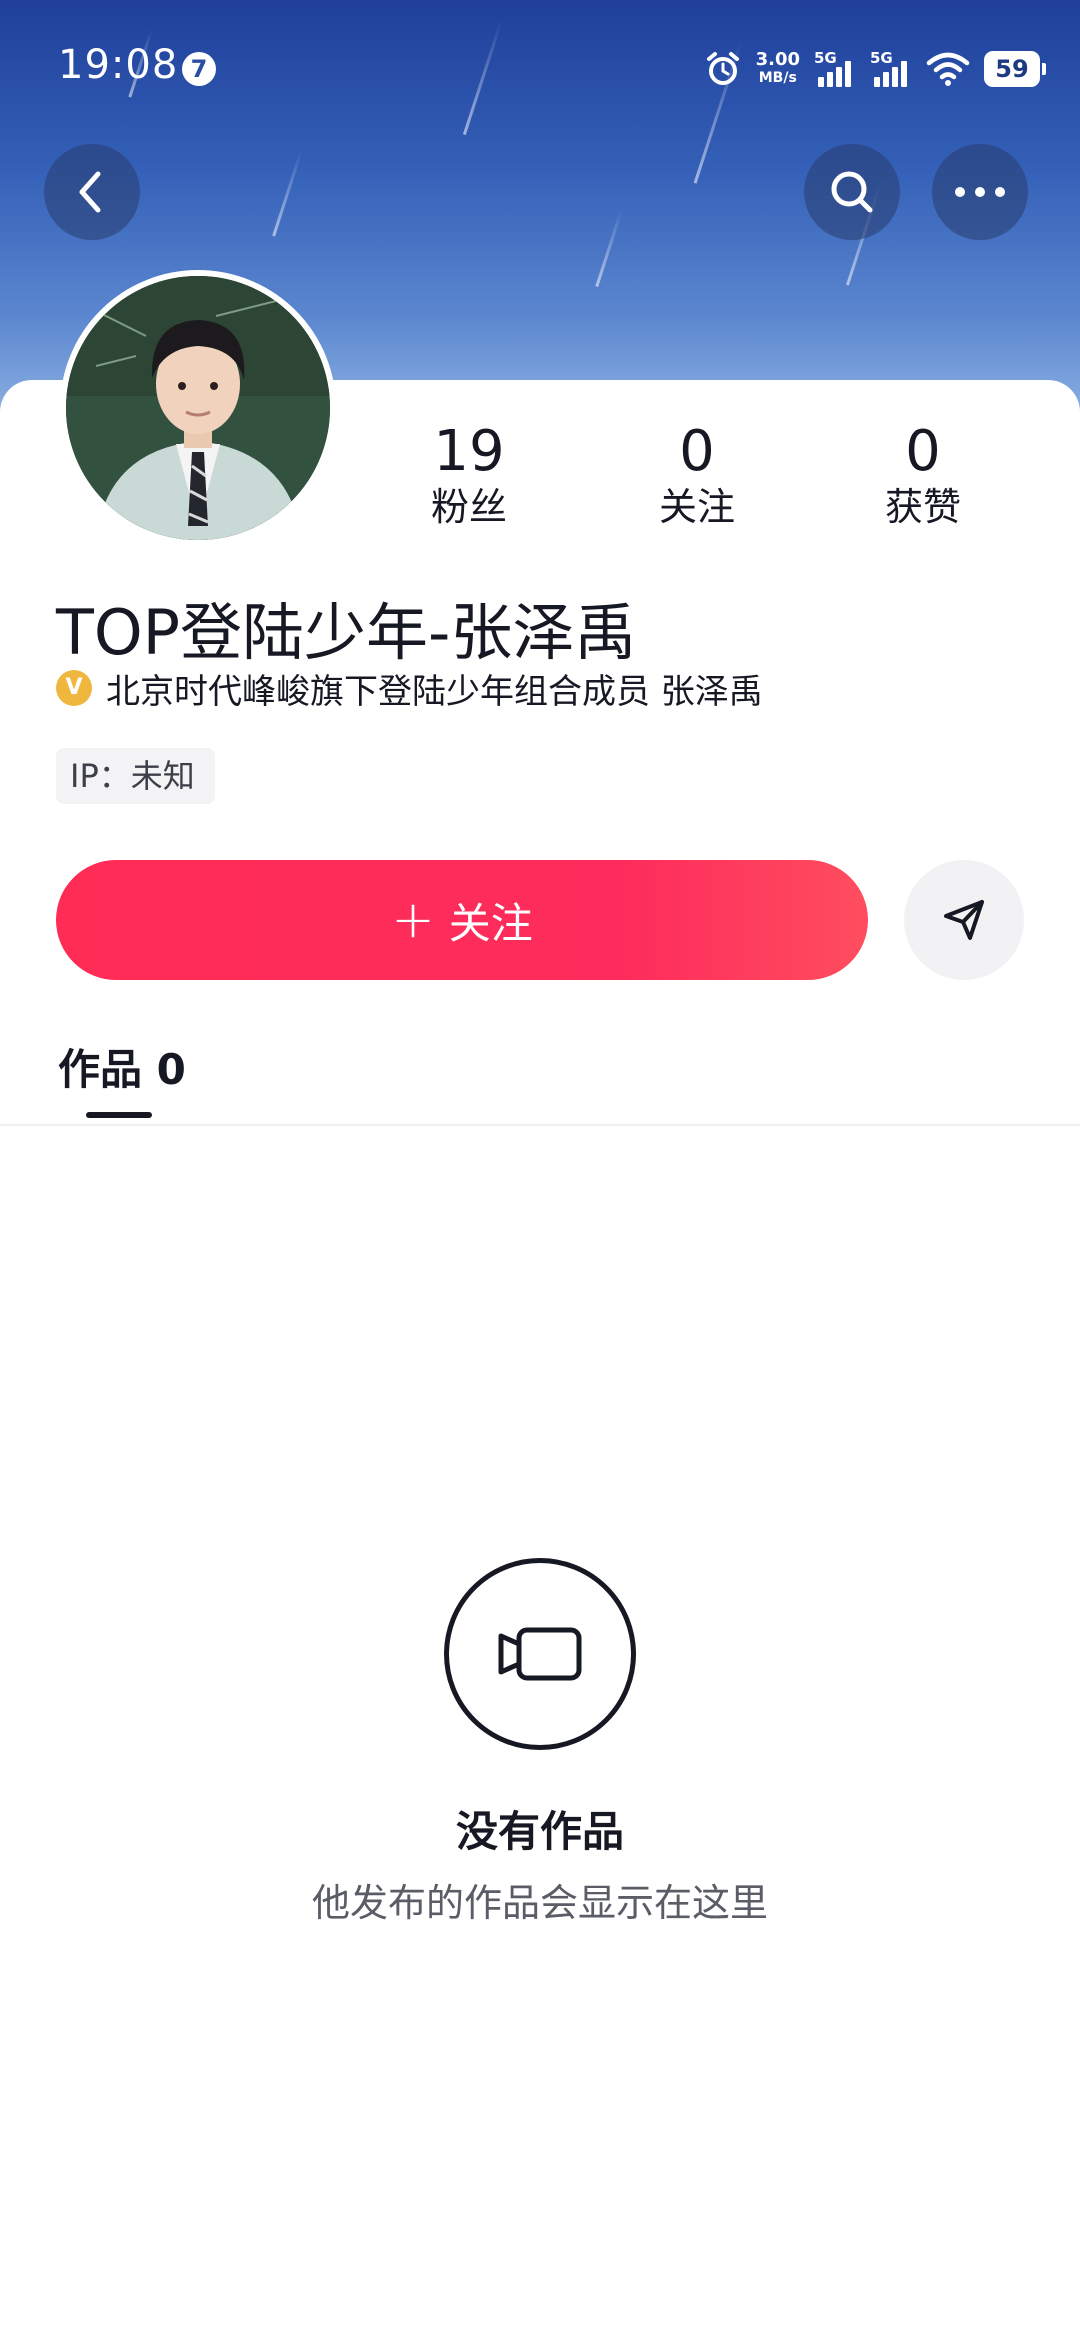  I want to click on more-button, so click(980, 192).